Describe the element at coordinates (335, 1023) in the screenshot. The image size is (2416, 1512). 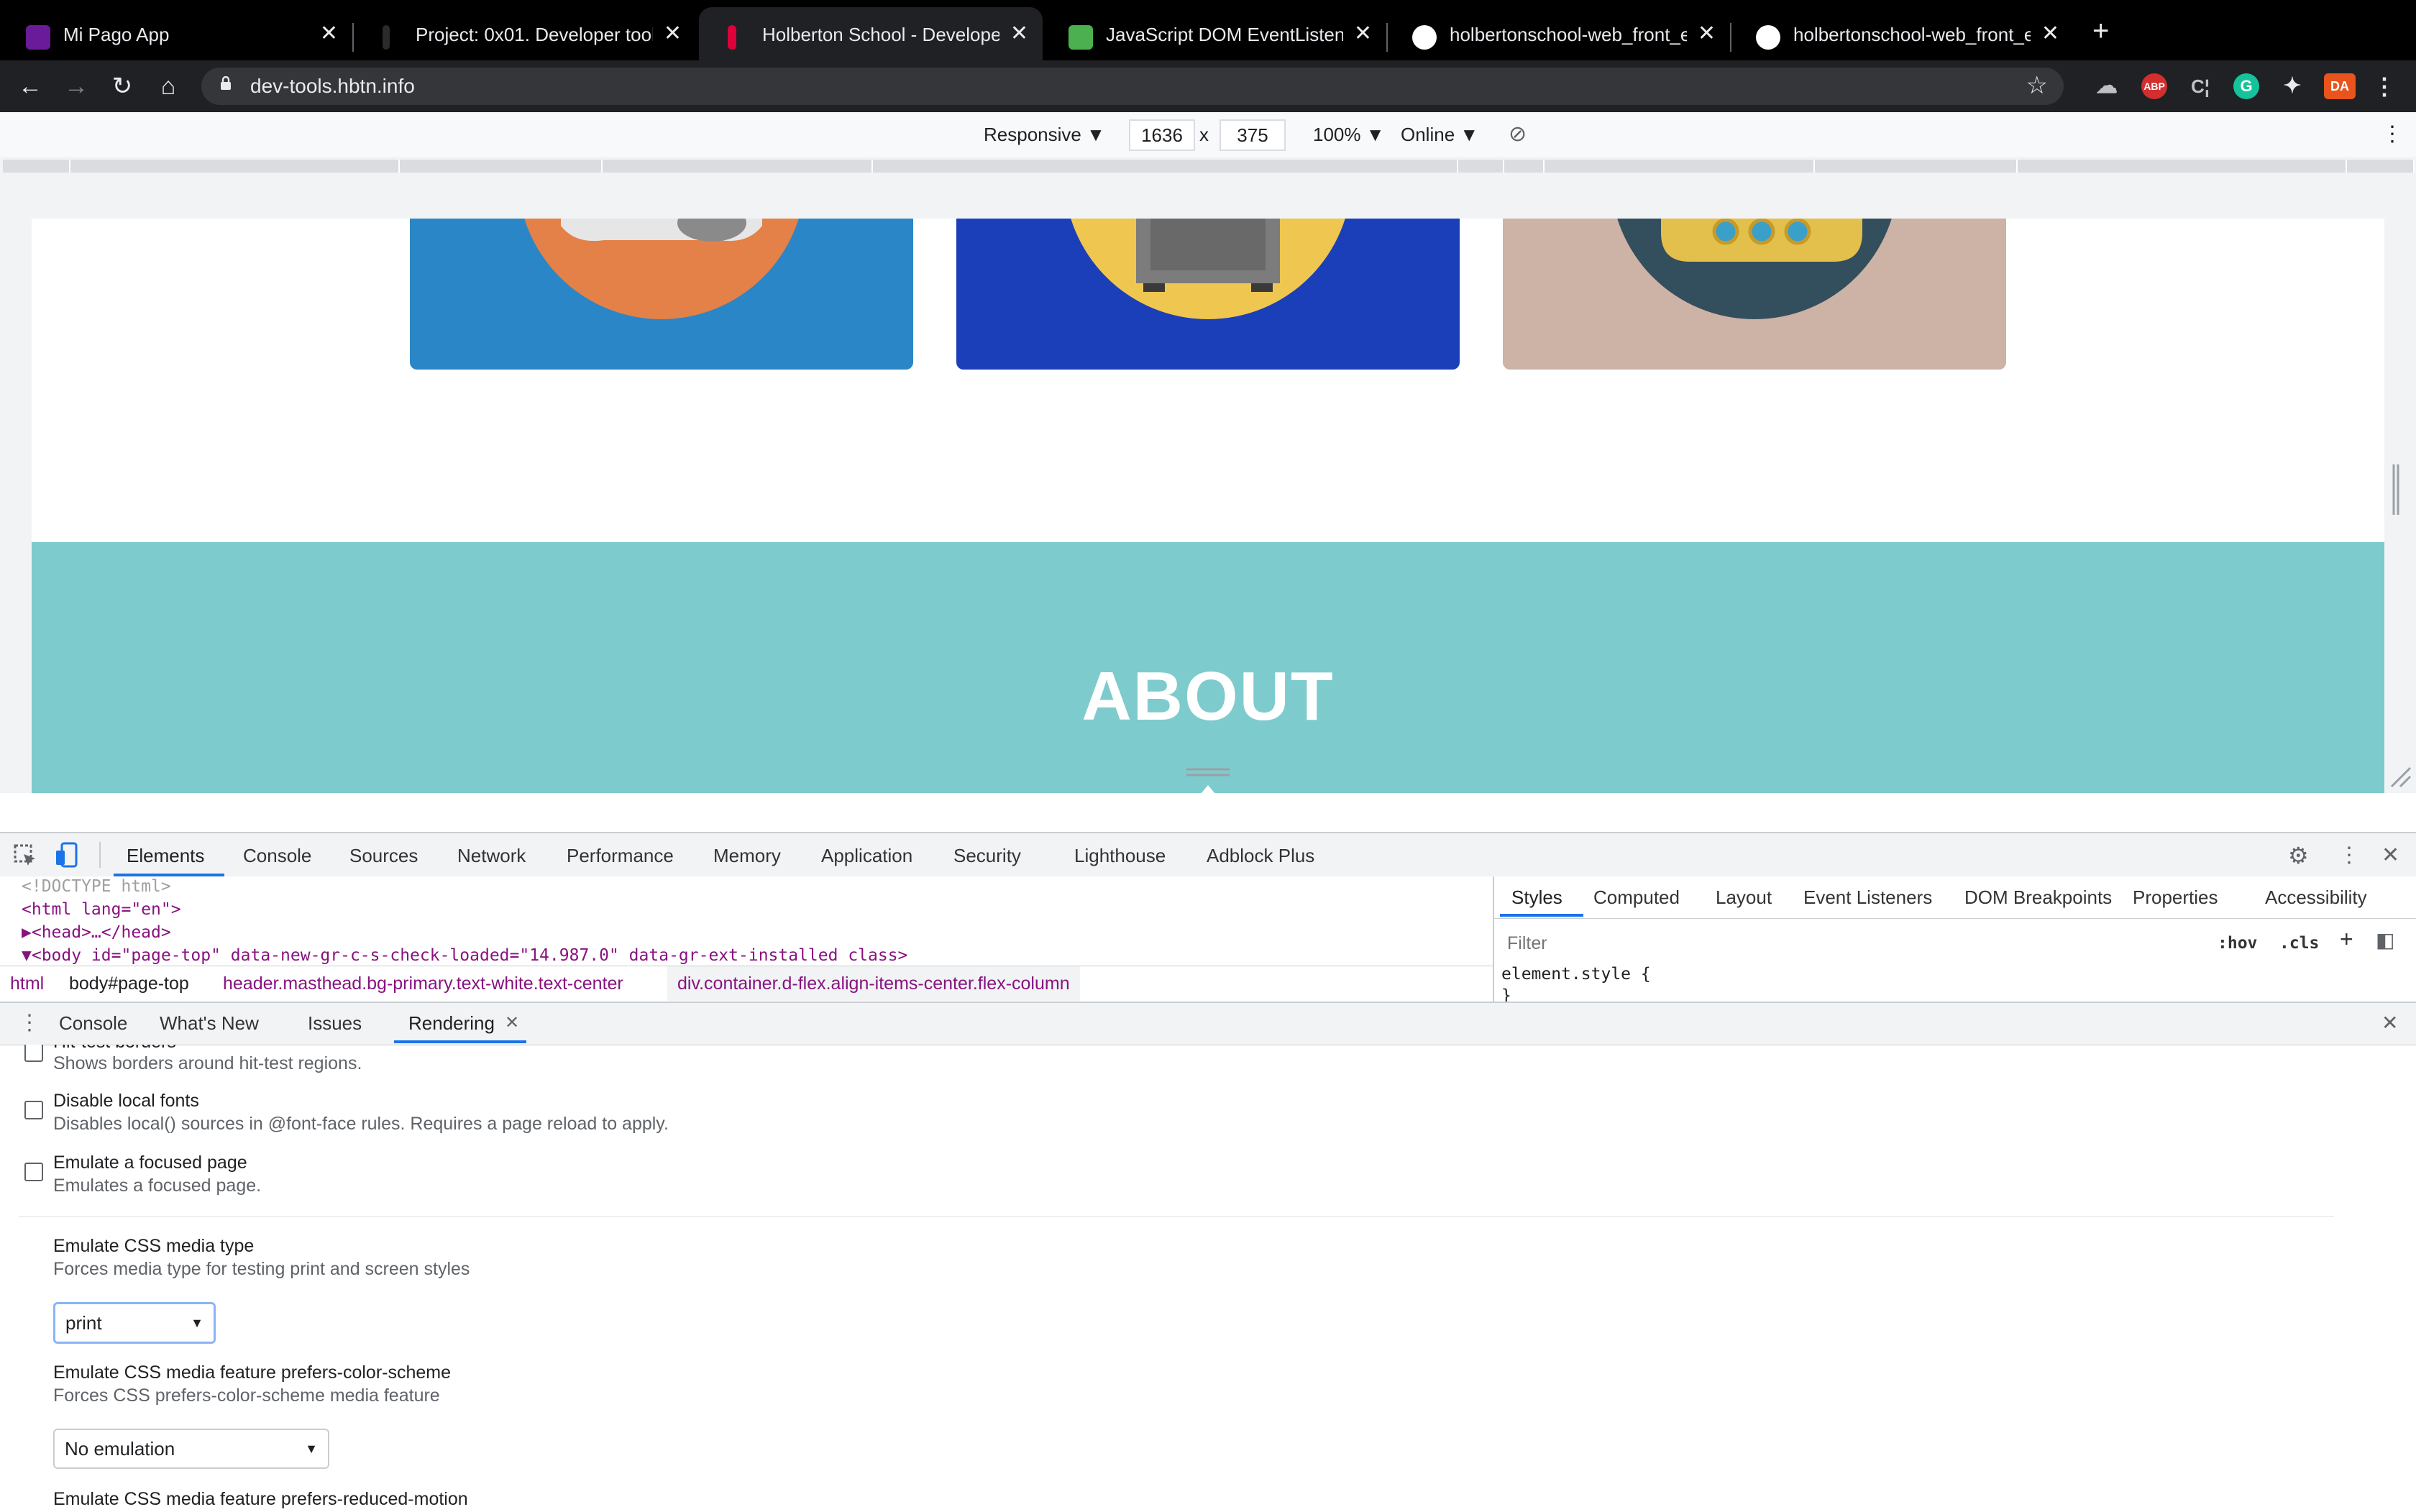
I see `drawer-tab-issues: Issues` at that location.